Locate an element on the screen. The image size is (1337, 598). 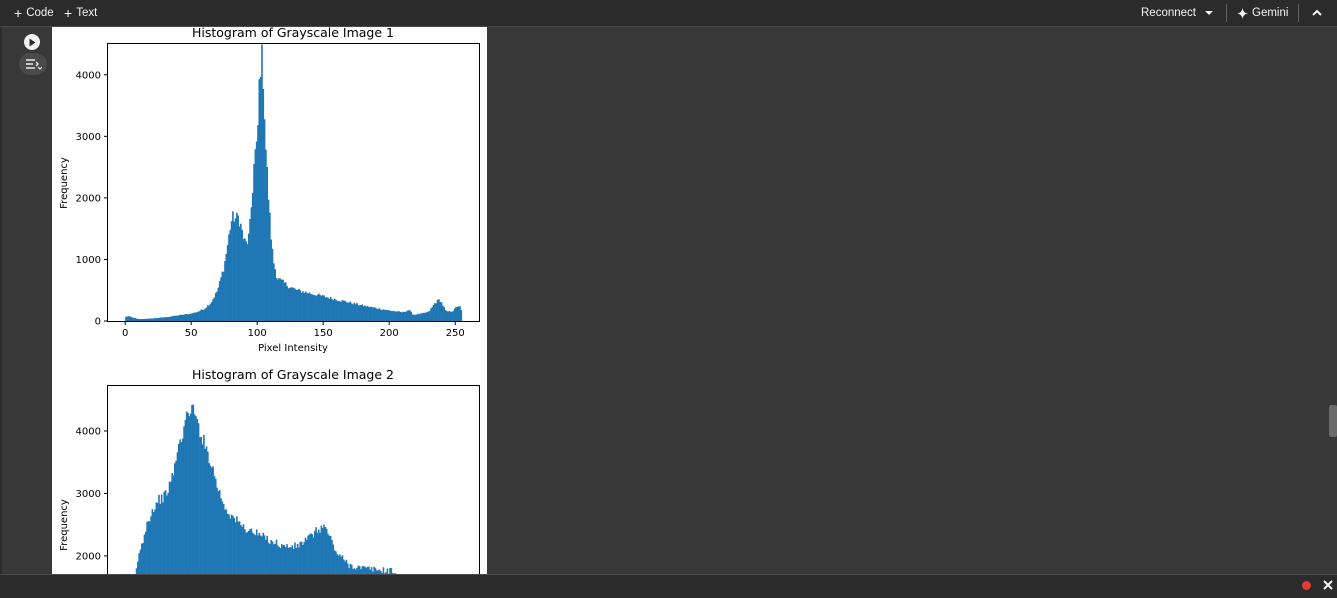
chart-2-axes: 2000 3000 4000 is located at coordinates (92, 494).